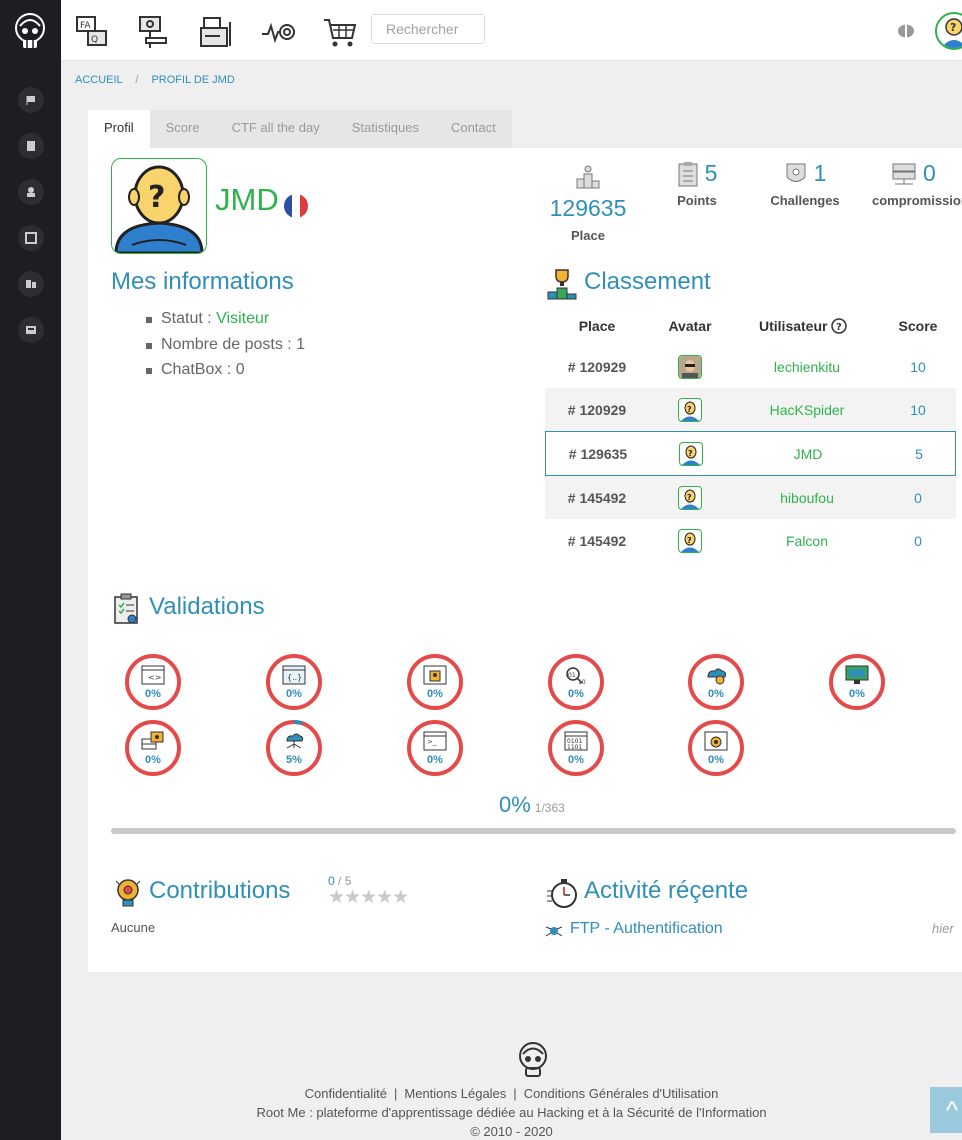  I want to click on stat-points: 5 Points, so click(697, 184).